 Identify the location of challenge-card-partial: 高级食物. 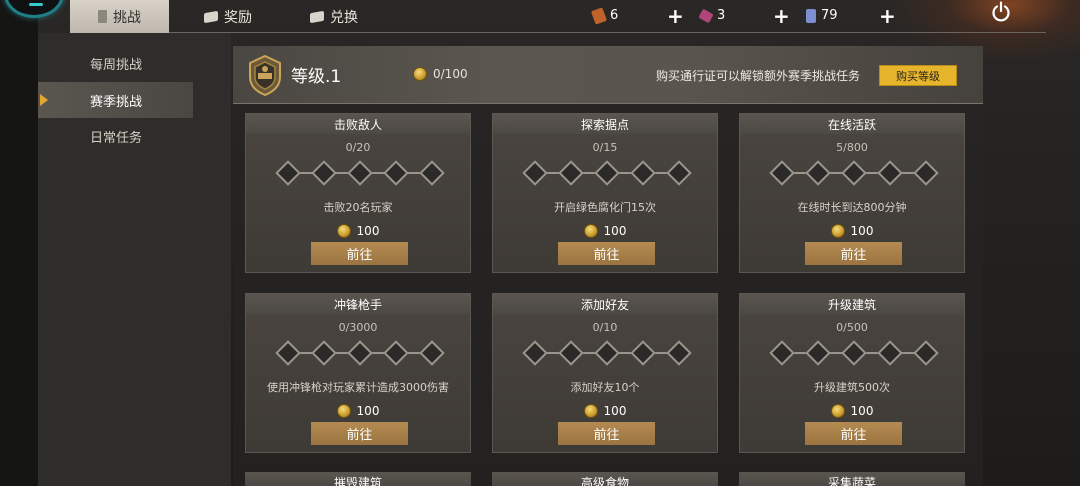
(605, 479).